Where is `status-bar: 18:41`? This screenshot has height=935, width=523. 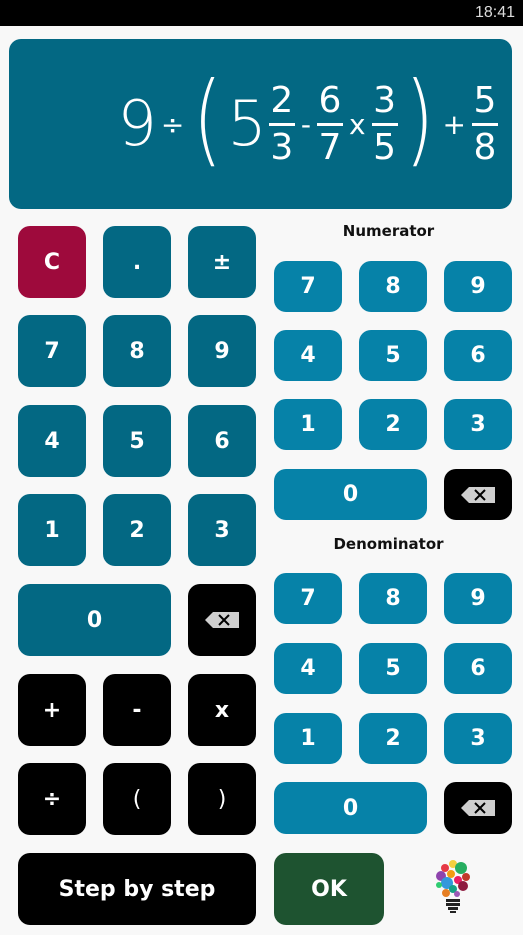 status-bar: 18:41 is located at coordinates (261, 13).